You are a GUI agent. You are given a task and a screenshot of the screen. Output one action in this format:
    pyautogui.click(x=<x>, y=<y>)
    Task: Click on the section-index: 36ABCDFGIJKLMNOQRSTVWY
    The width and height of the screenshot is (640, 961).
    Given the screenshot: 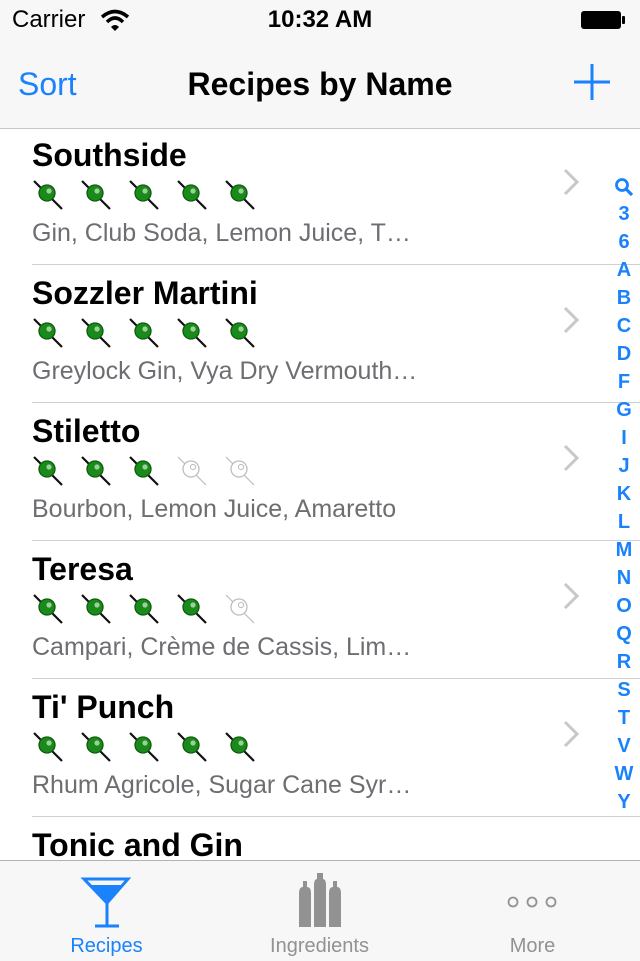 What is the action you would take?
    pyautogui.click(x=624, y=494)
    